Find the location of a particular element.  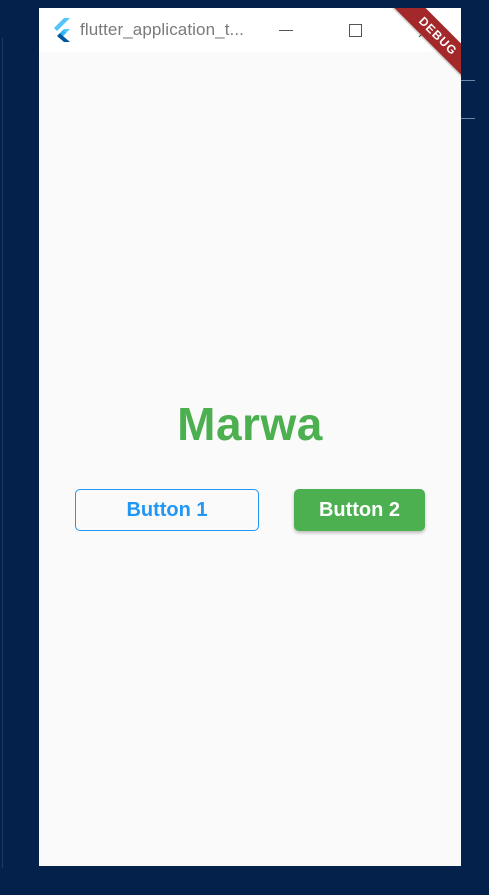

minimize-icon is located at coordinates (286, 30).